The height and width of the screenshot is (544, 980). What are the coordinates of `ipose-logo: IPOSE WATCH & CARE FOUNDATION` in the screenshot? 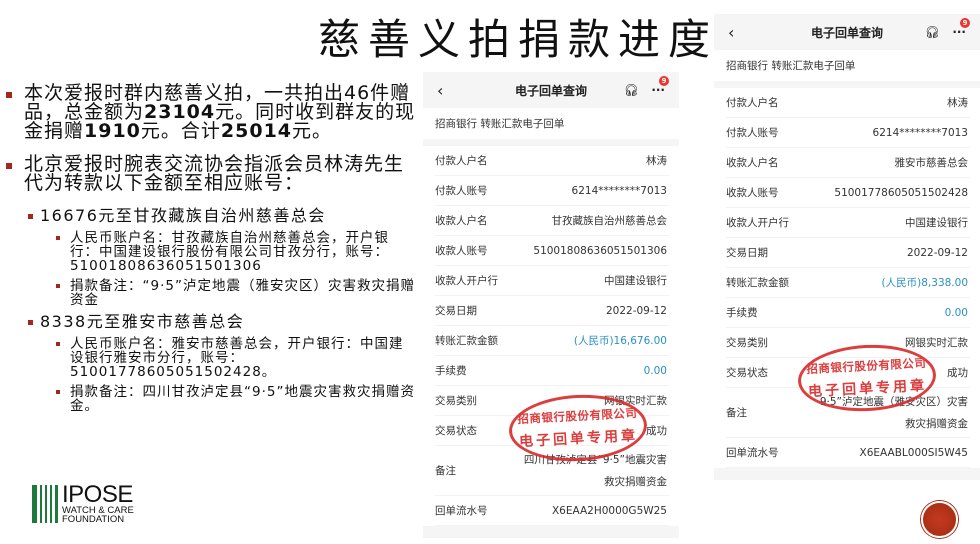 It's located at (83, 503).